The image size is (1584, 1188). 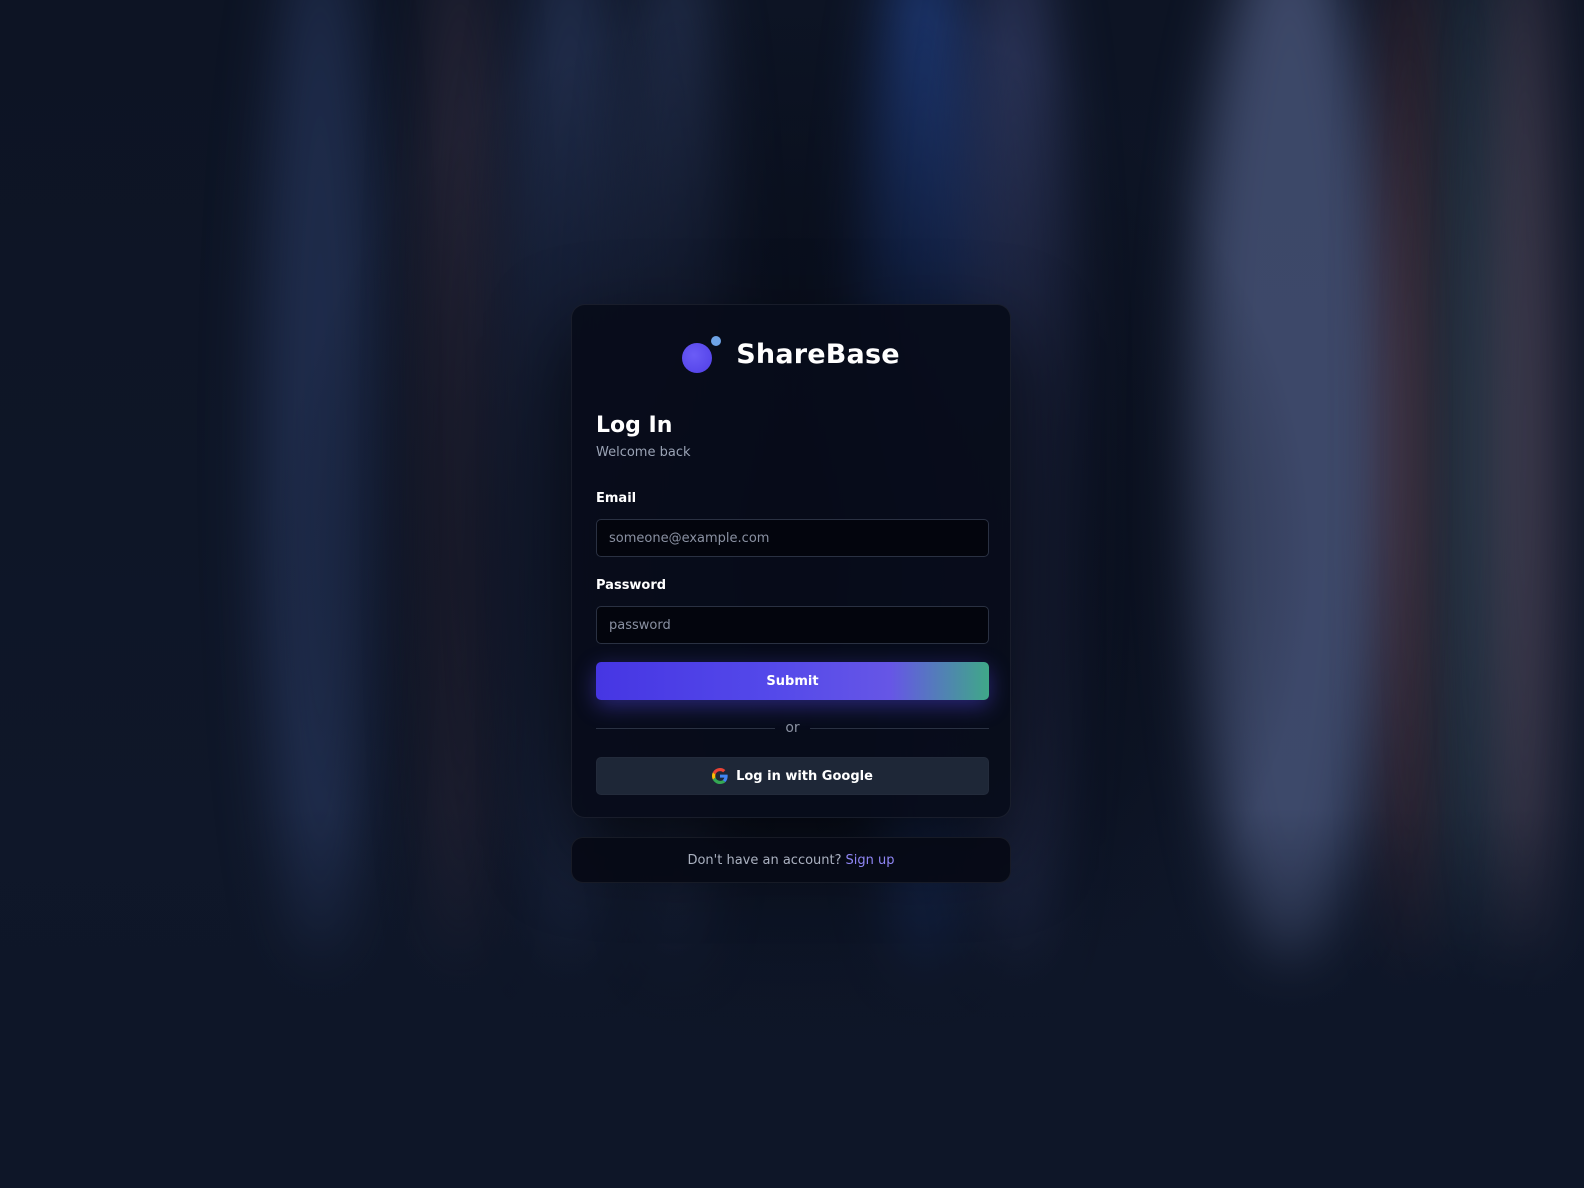 I want to click on divider-text: or, so click(x=792, y=728).